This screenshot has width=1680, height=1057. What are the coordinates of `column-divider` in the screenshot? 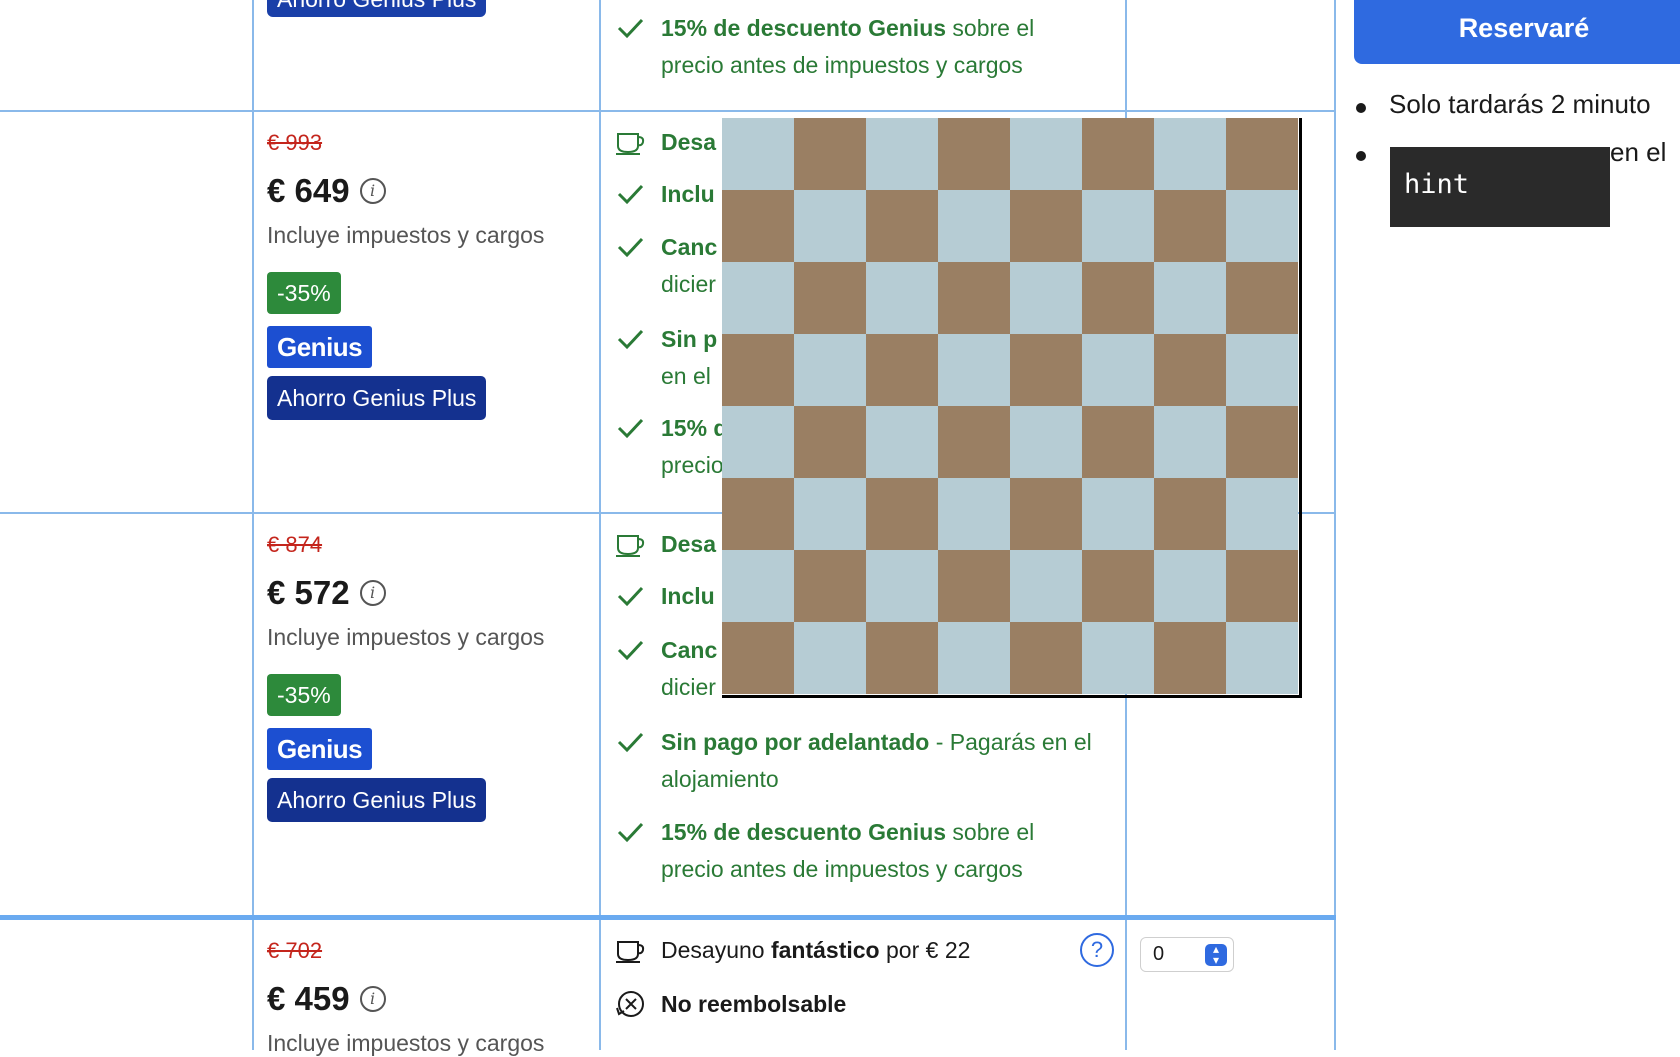 It's located at (1335, 525).